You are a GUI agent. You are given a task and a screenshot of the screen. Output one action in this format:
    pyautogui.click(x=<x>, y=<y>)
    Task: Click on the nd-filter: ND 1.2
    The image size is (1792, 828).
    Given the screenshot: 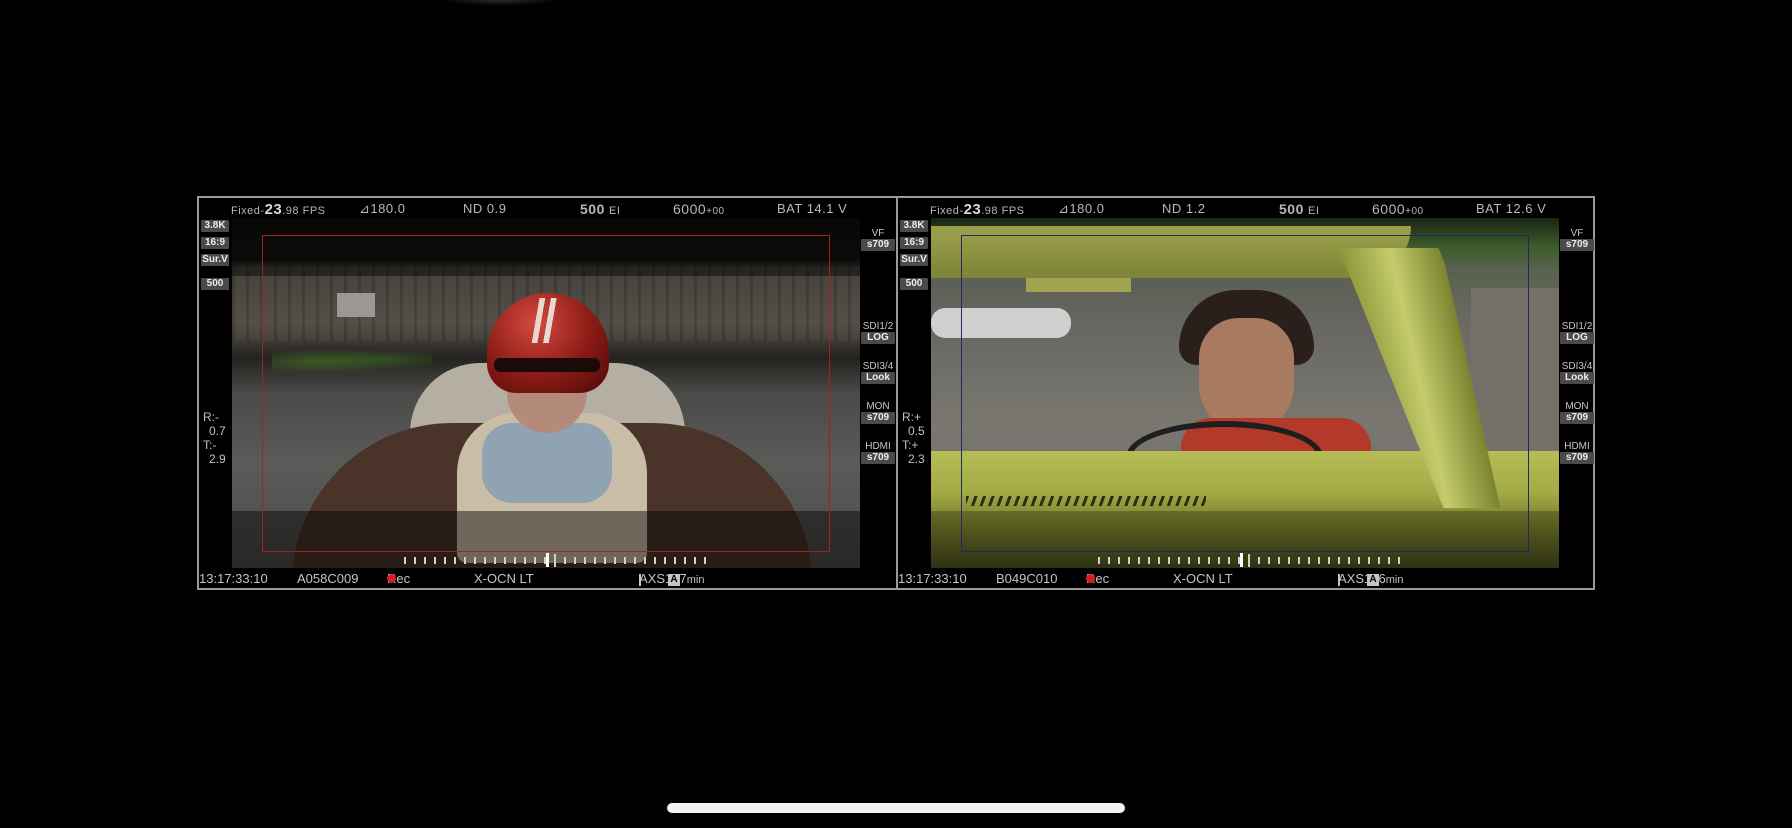 What is the action you would take?
    pyautogui.click(x=1184, y=208)
    